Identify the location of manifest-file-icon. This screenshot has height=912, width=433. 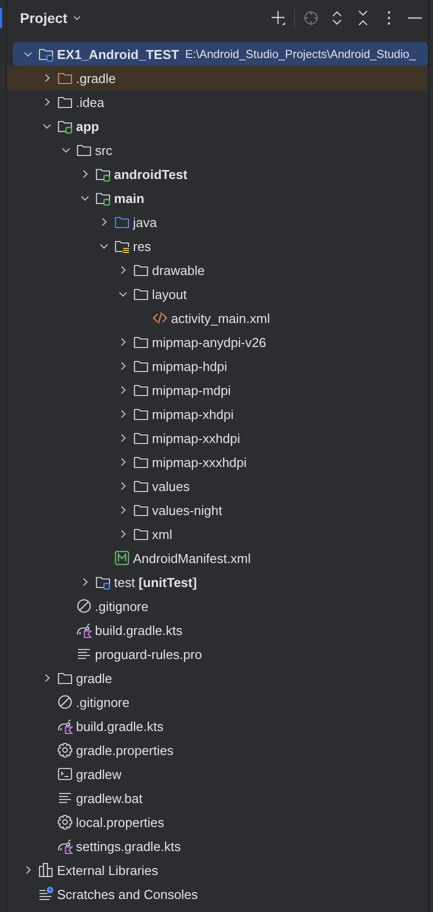
(122, 558).